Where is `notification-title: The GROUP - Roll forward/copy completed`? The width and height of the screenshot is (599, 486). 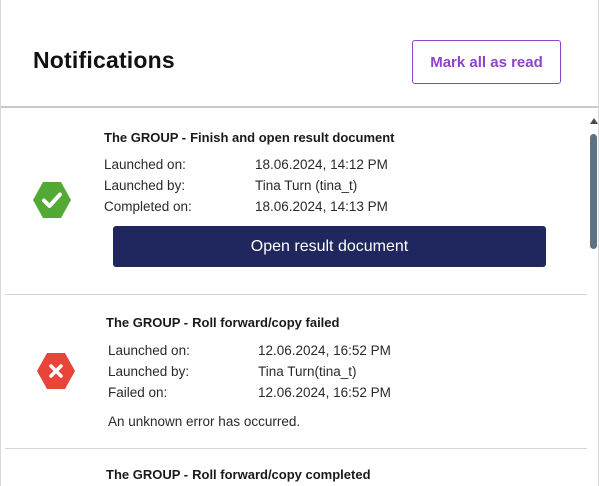 notification-title: The GROUP - Roll forward/copy completed is located at coordinates (238, 474).